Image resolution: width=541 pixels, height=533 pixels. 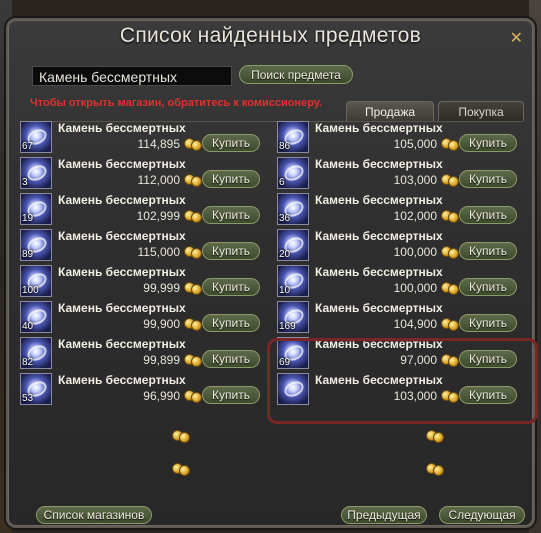 What do you see at coordinates (482, 515) in the screenshot?
I see `next-page-button: Следующая` at bounding box center [482, 515].